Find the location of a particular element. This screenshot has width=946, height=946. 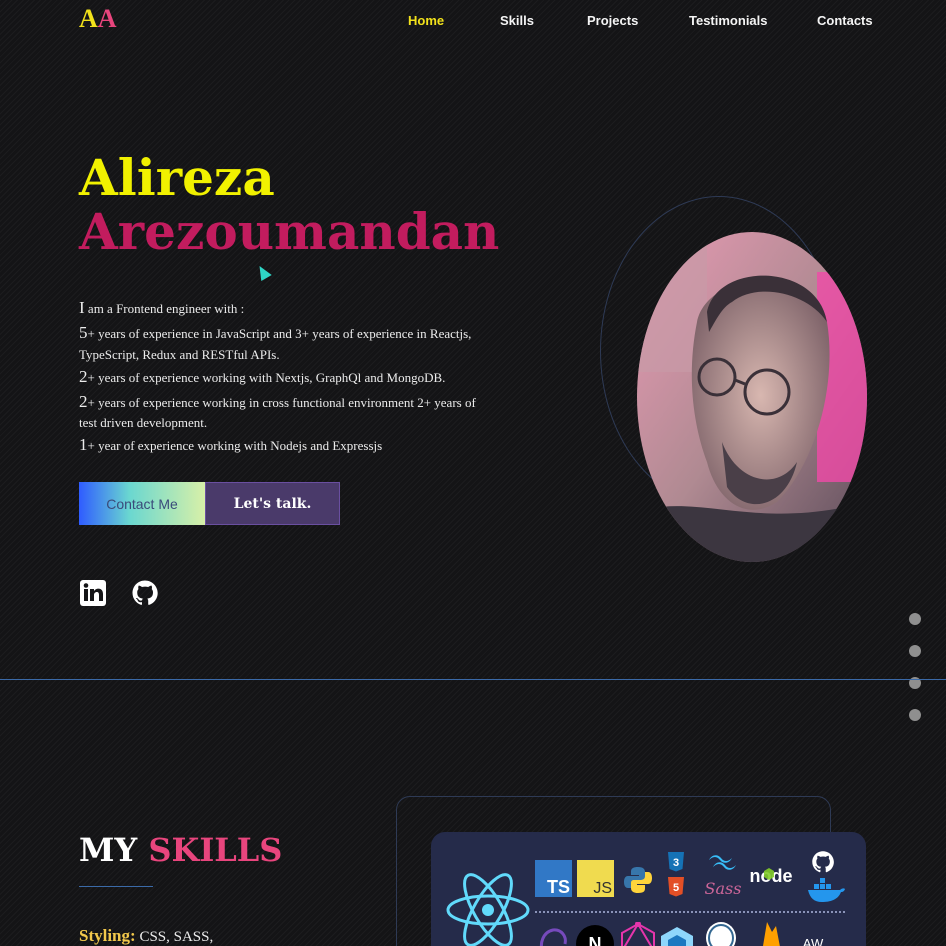

bio-line: I am a Frontend engineer with : is located at coordinates (162, 307).